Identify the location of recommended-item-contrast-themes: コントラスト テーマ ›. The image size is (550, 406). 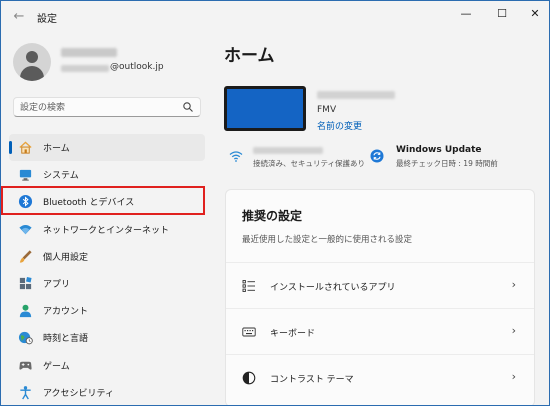
(380, 377).